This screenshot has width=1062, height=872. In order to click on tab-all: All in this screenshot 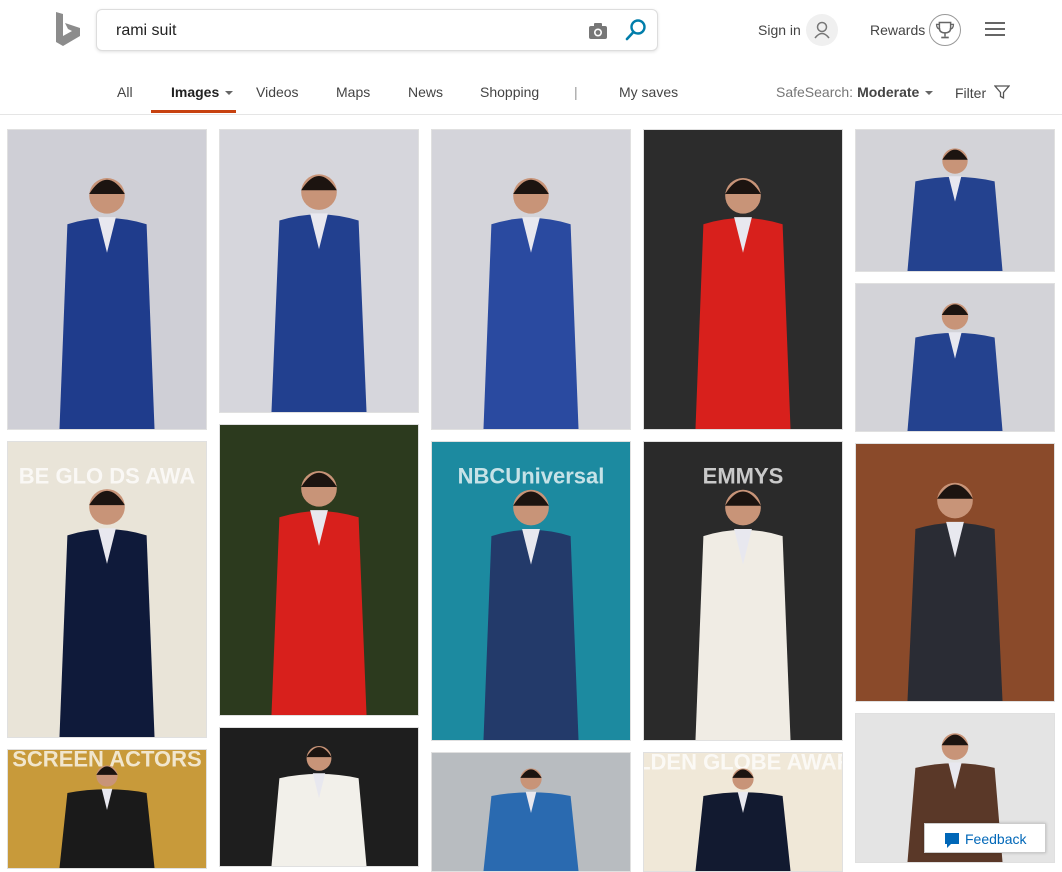, I will do `click(125, 92)`.